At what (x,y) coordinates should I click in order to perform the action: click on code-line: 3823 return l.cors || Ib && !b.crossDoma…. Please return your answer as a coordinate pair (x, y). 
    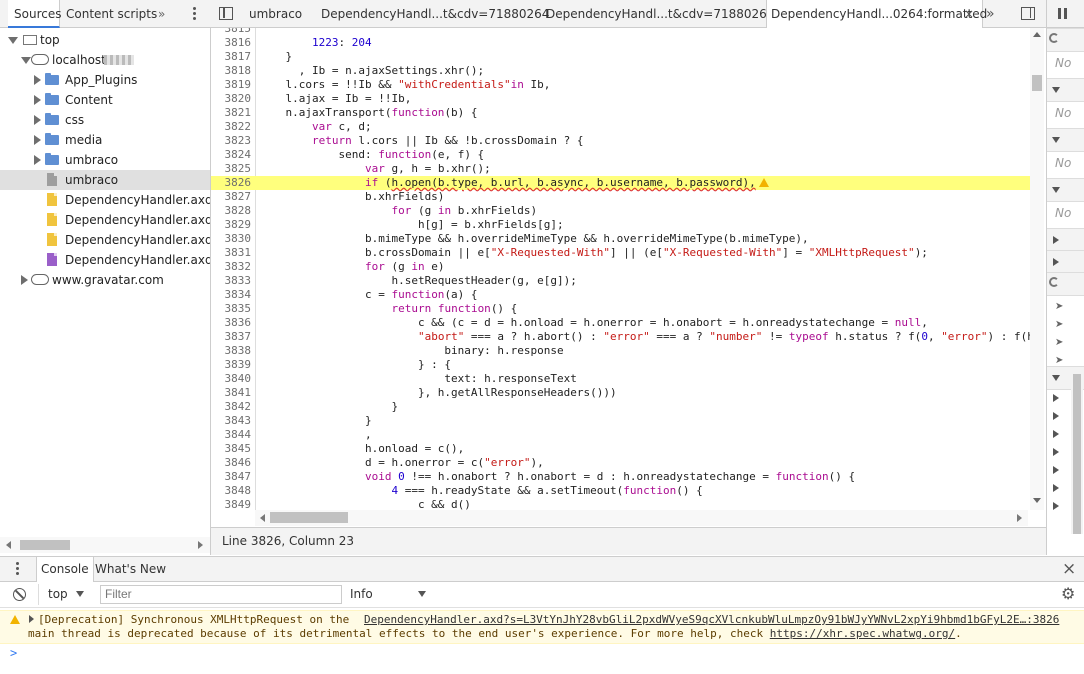
    Looking at the image, I should click on (627, 141).